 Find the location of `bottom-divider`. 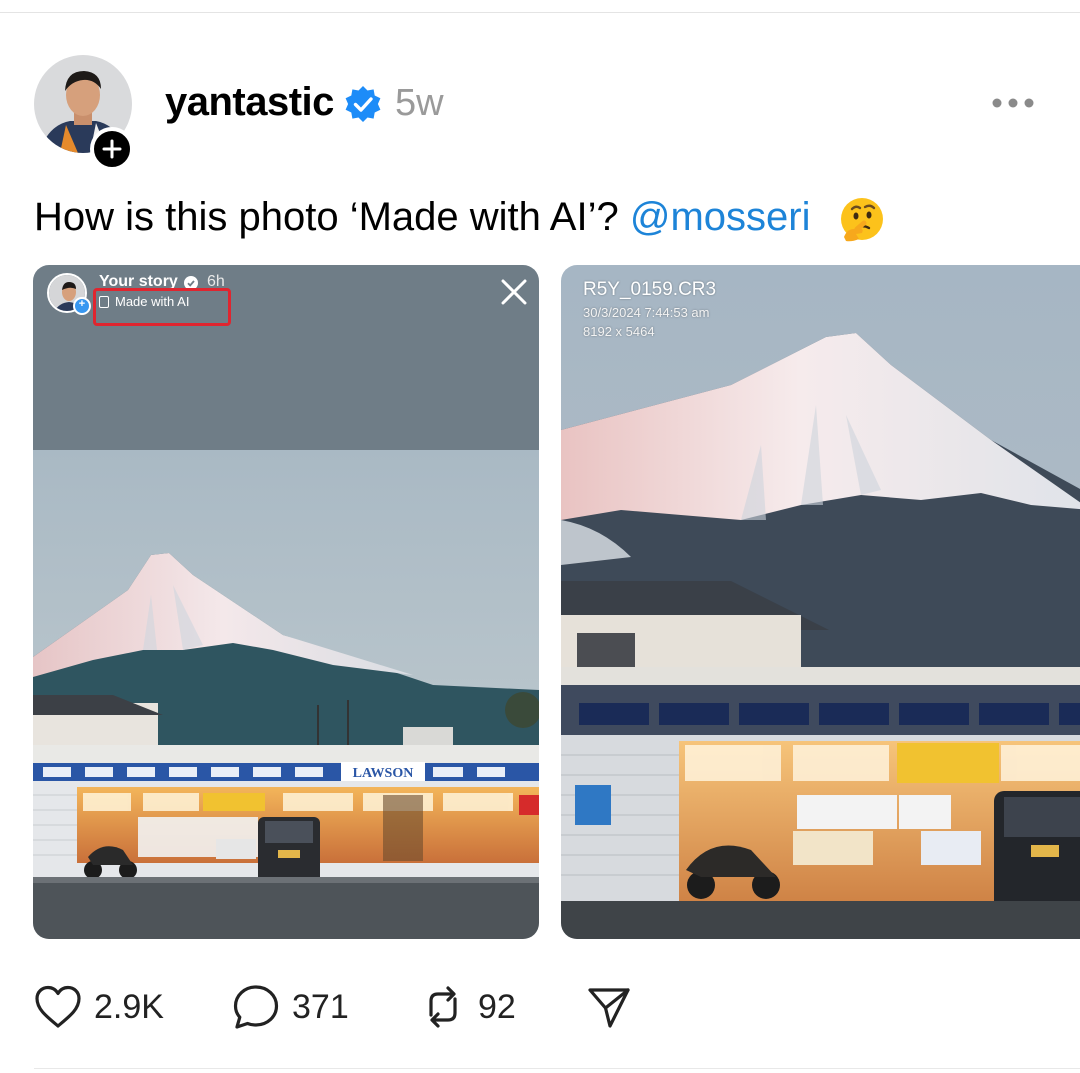

bottom-divider is located at coordinates (557, 1068).